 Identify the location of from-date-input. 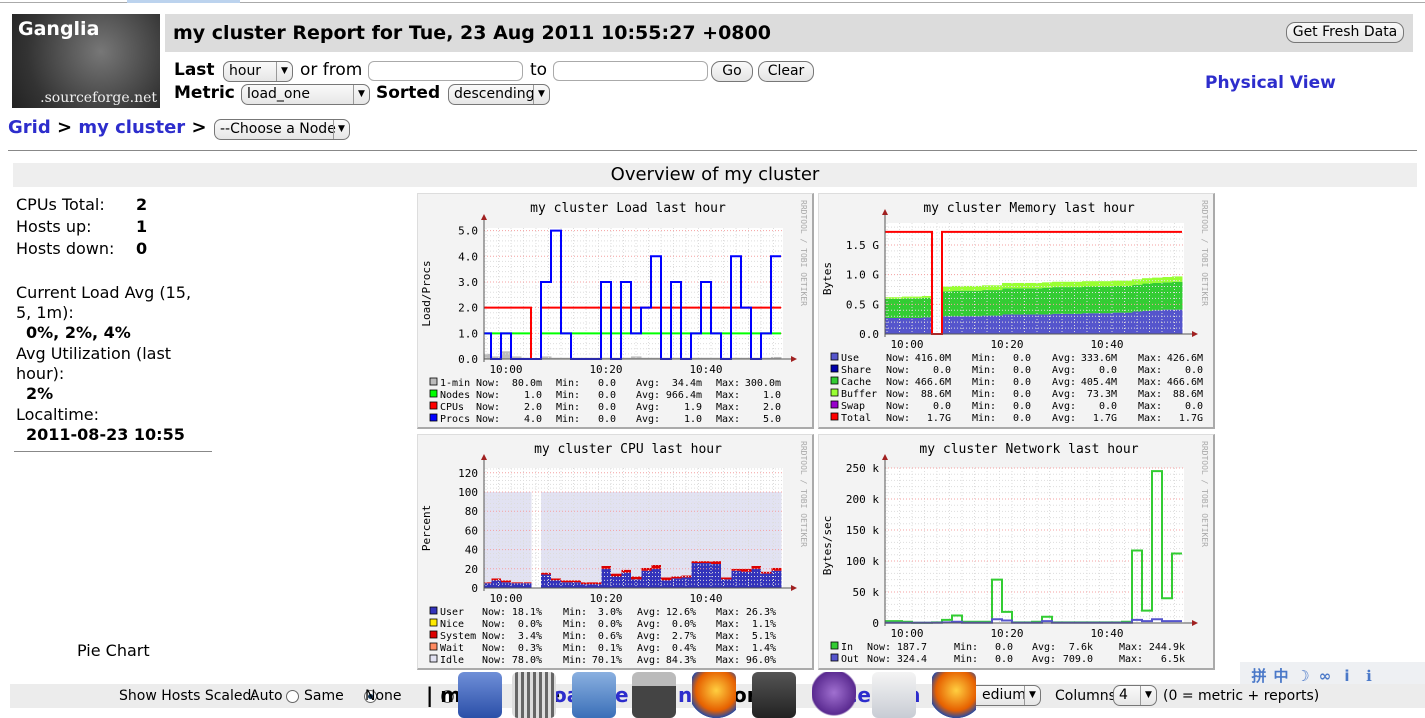
(445, 71).